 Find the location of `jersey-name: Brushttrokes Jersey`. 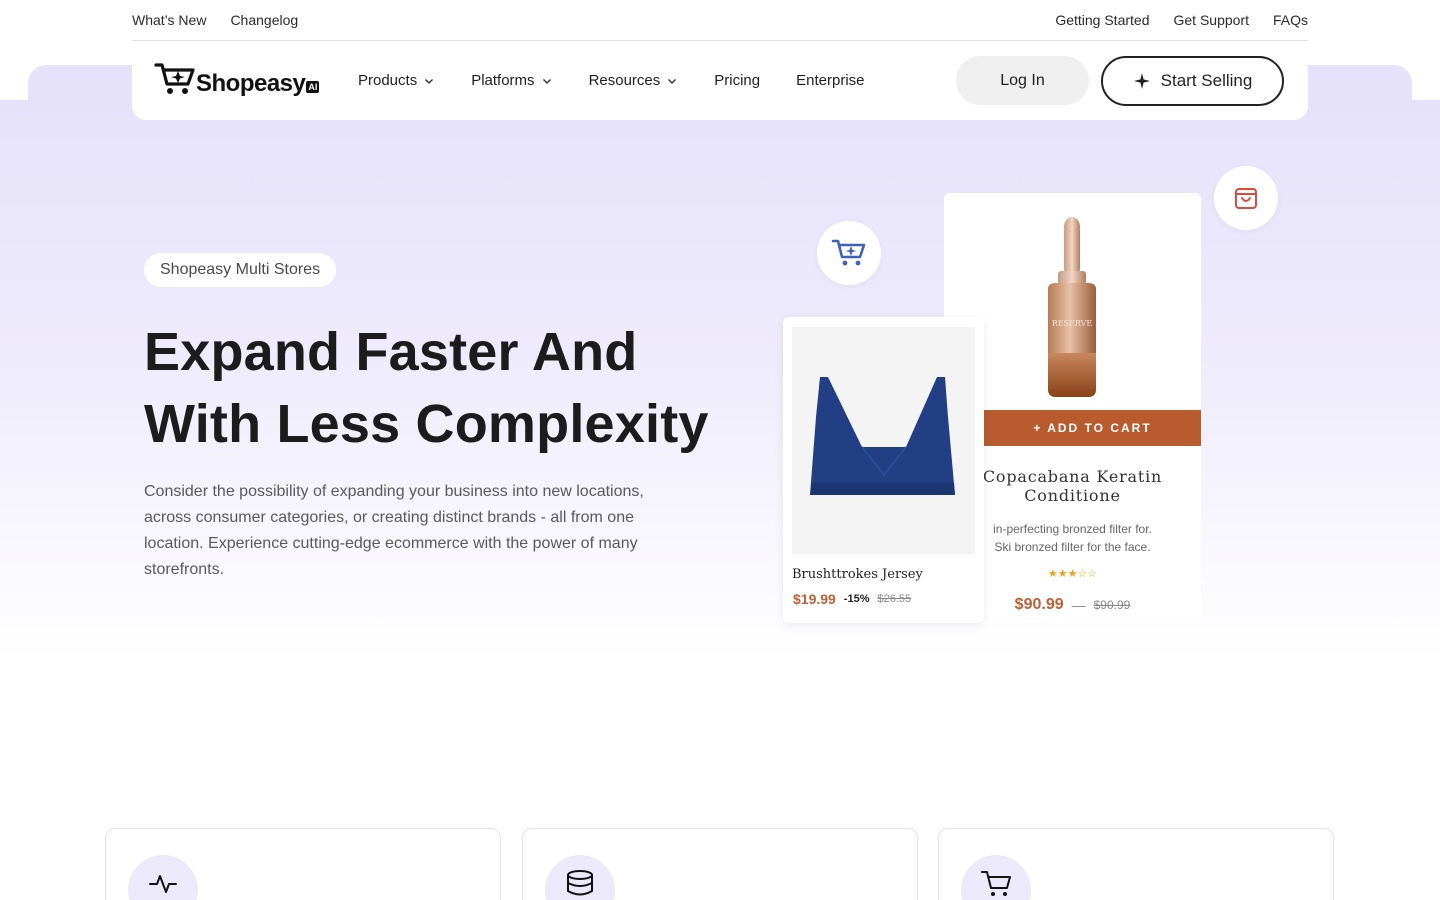

jersey-name: Brushttrokes Jersey is located at coordinates (857, 574).